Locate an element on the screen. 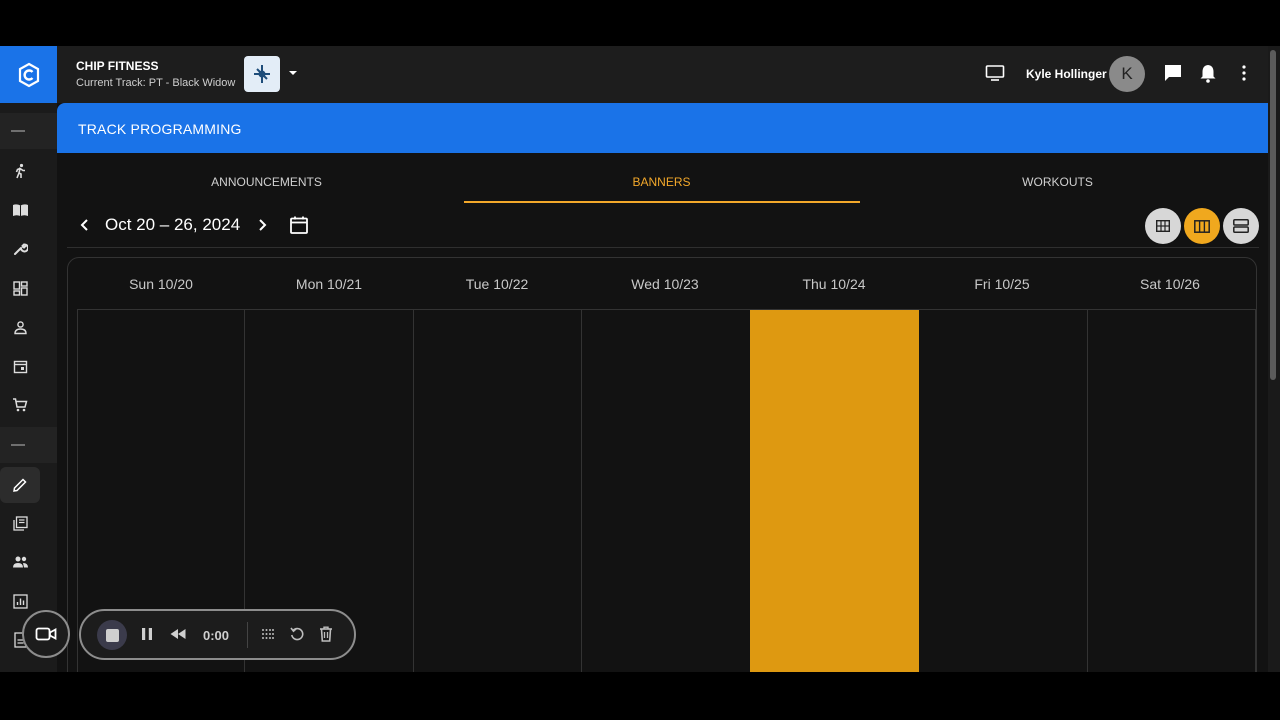  recording-timer: 0:00 is located at coordinates (216, 635).